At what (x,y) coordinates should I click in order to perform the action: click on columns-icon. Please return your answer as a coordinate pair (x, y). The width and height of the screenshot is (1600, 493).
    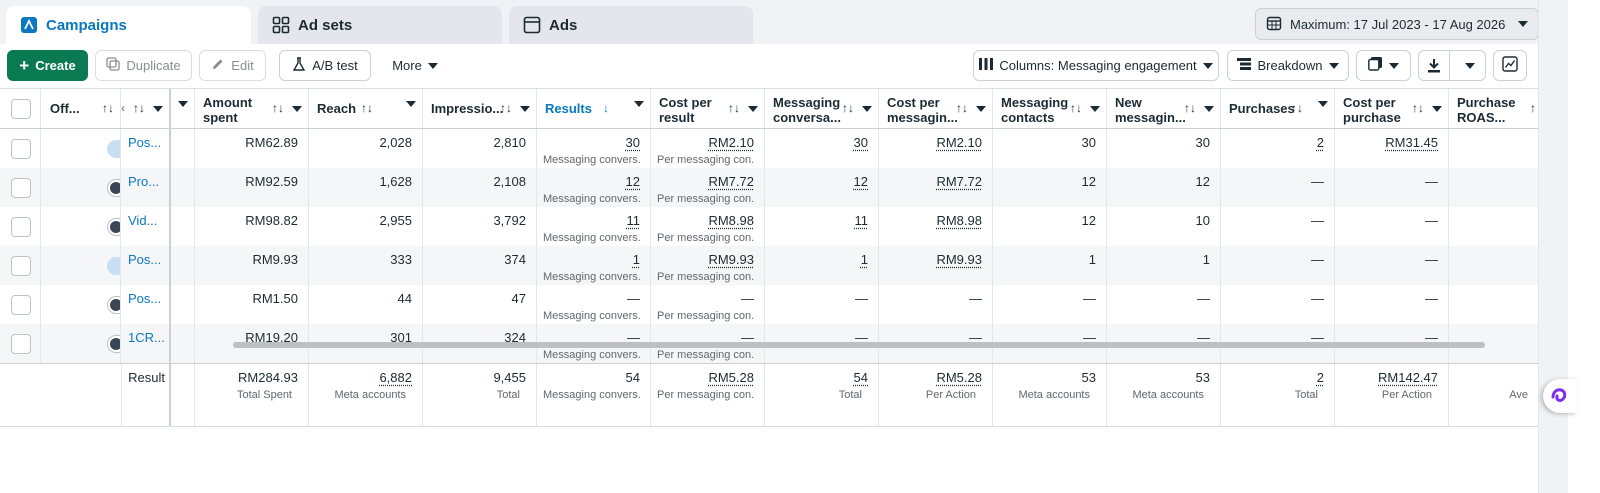
    Looking at the image, I should click on (986, 65).